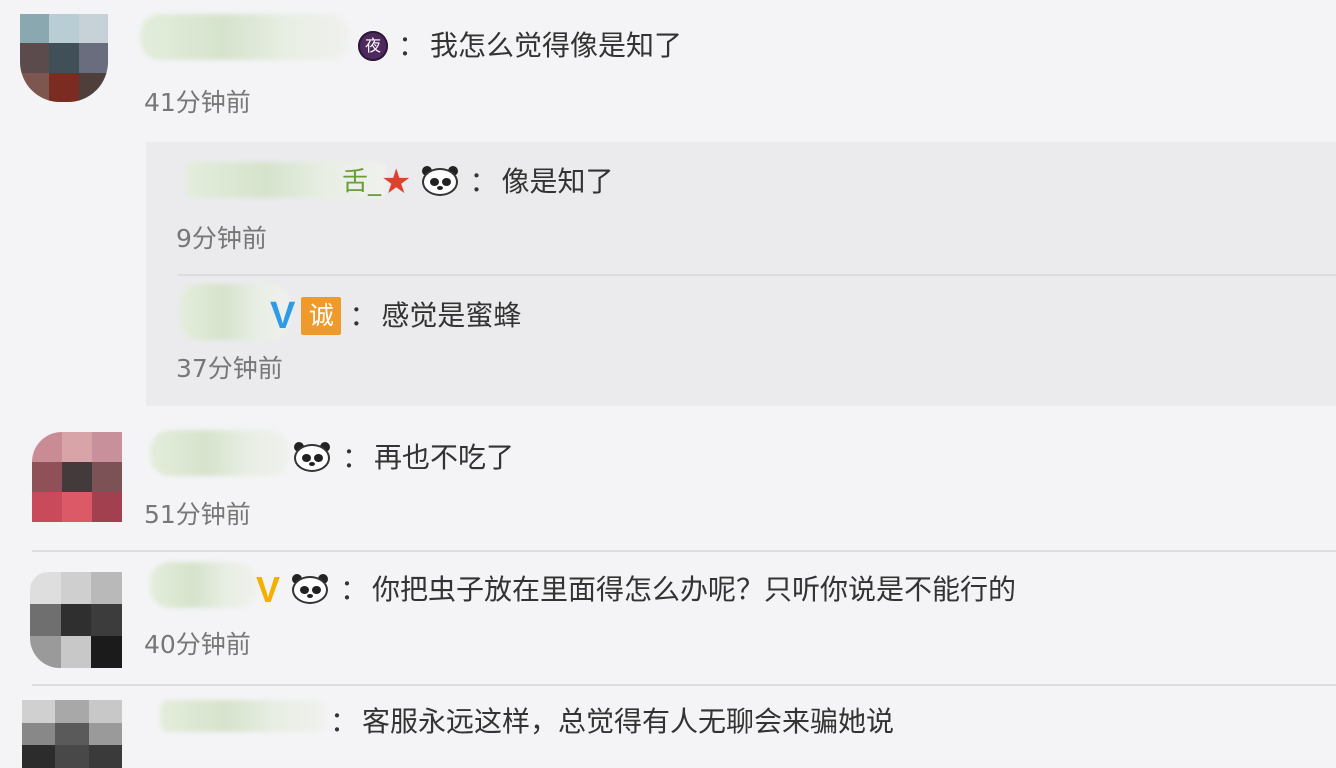 Image resolution: width=1336 pixels, height=768 pixels. What do you see at coordinates (757, 275) in the screenshot?
I see `reply-divider` at bounding box center [757, 275].